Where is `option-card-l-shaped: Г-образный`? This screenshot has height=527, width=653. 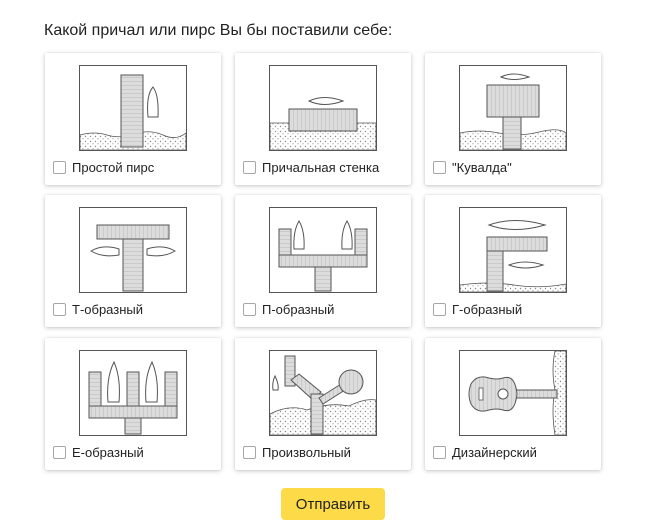
option-card-l-shaped: Г-образный is located at coordinates (513, 261).